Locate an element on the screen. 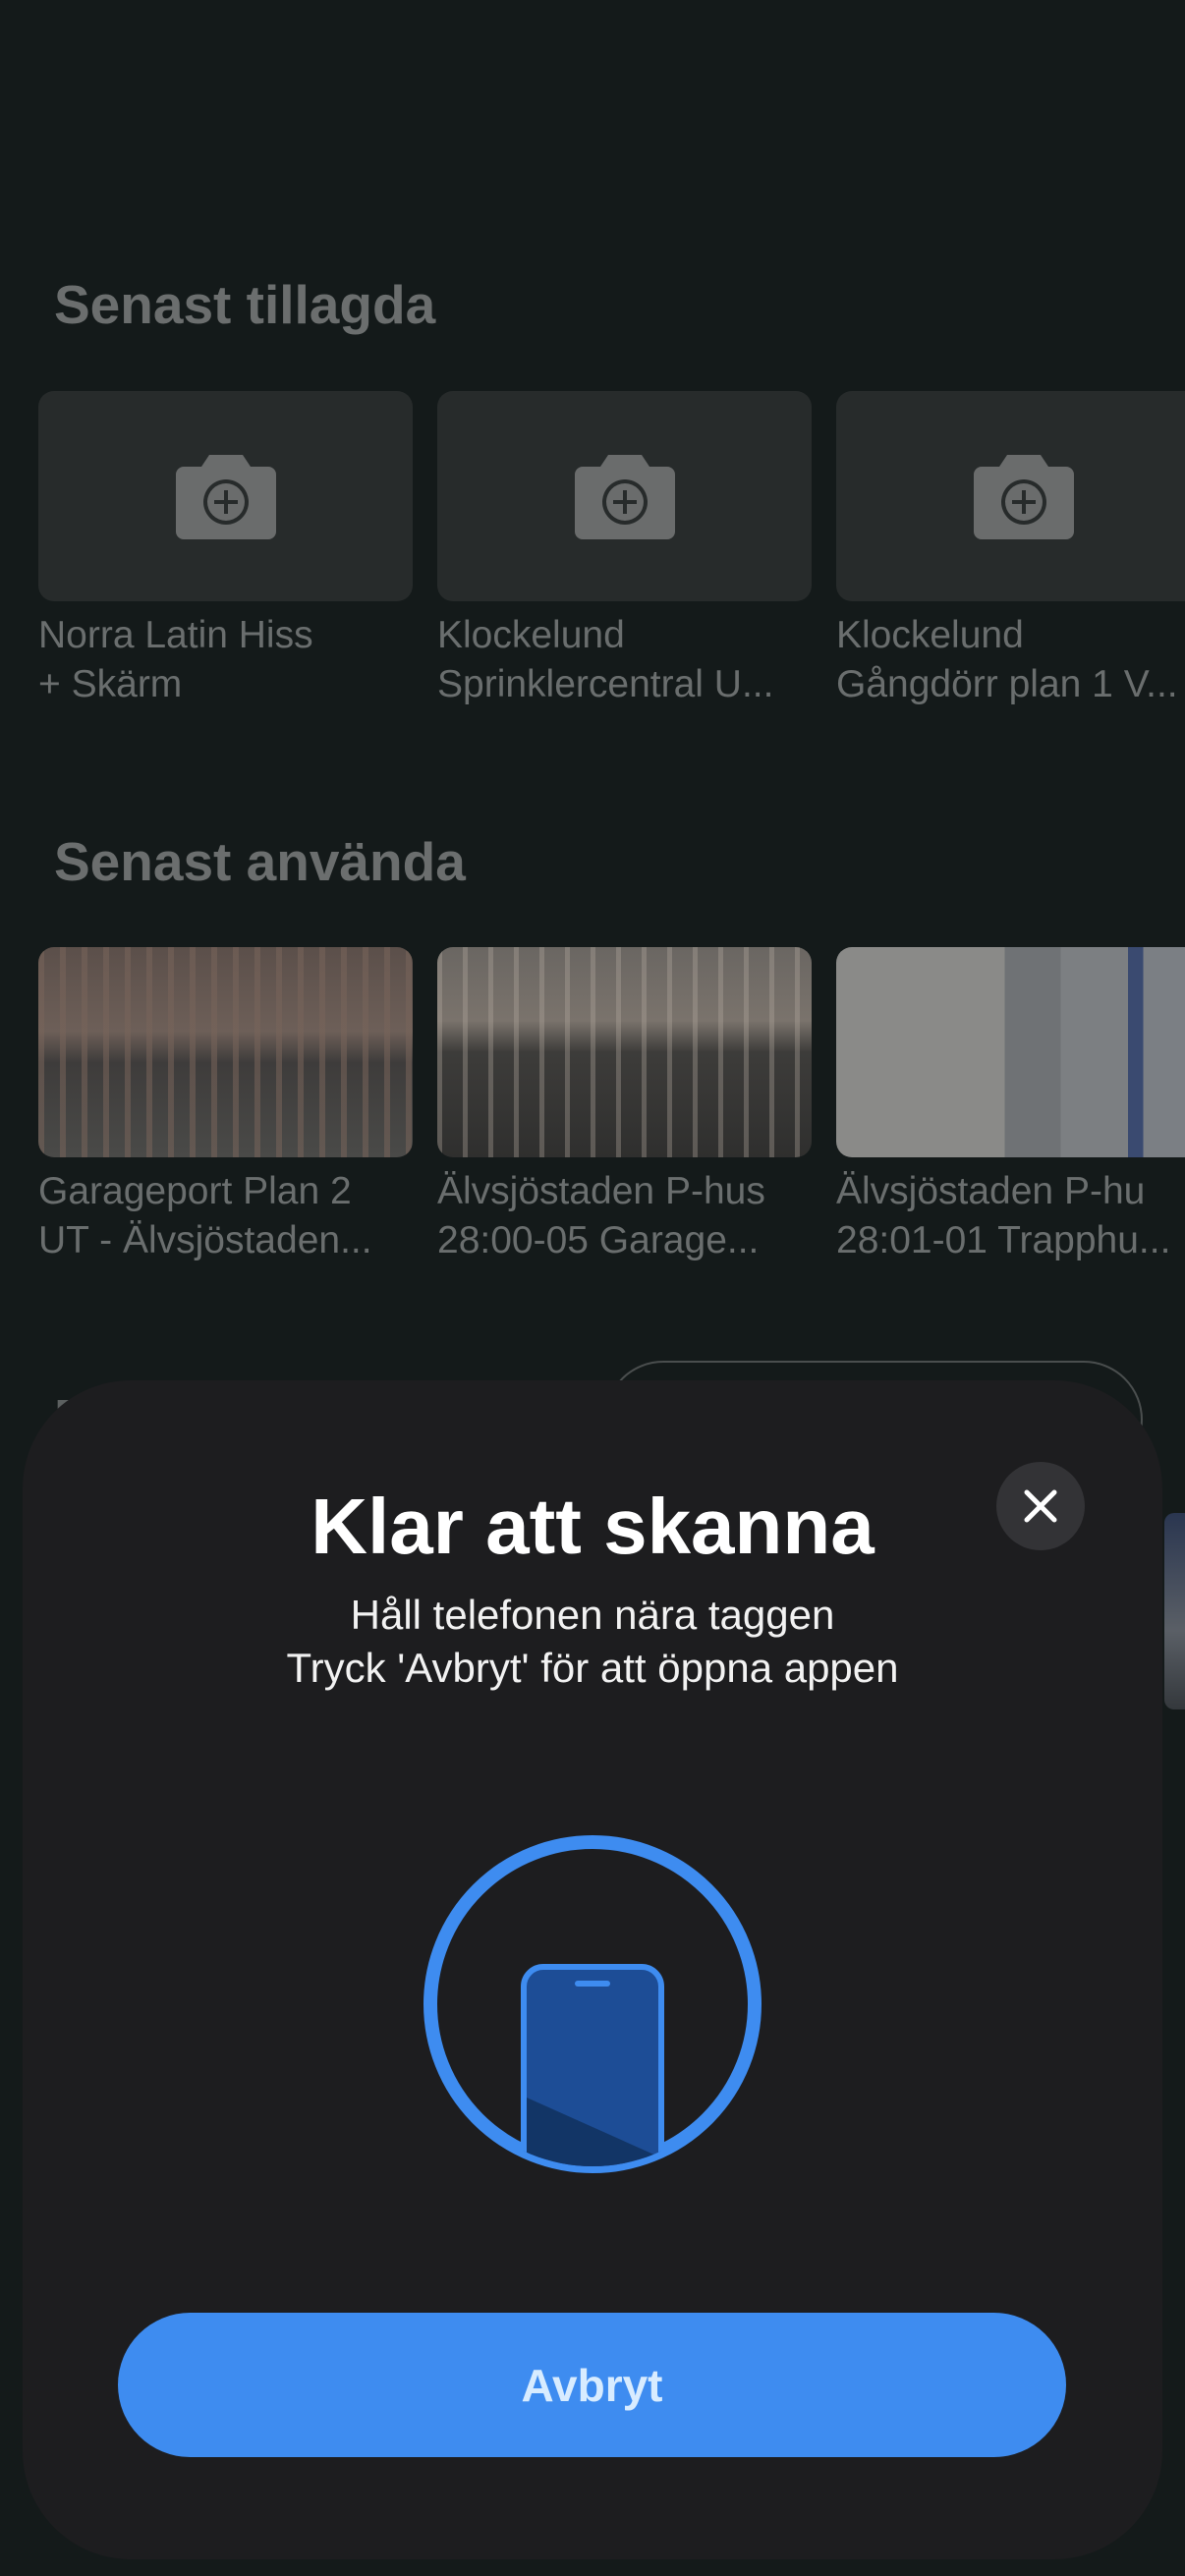  sheet-instruction: Håll telefonen nära taggen is located at coordinates (592, 1615).